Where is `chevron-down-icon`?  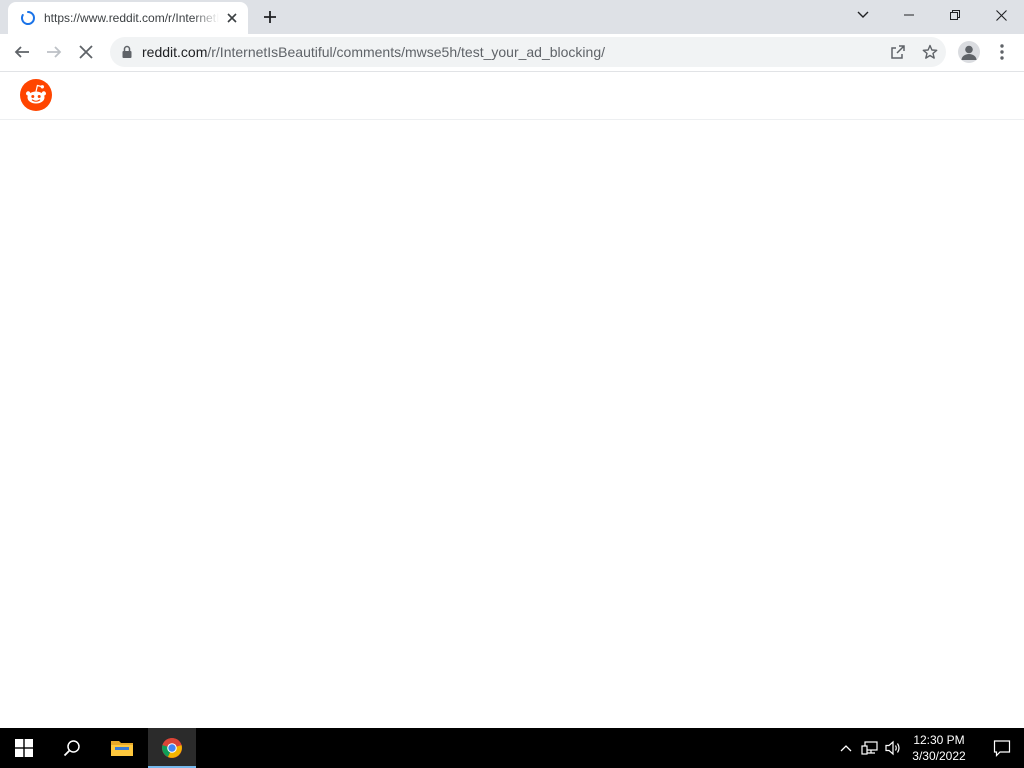 chevron-down-icon is located at coordinates (863, 14).